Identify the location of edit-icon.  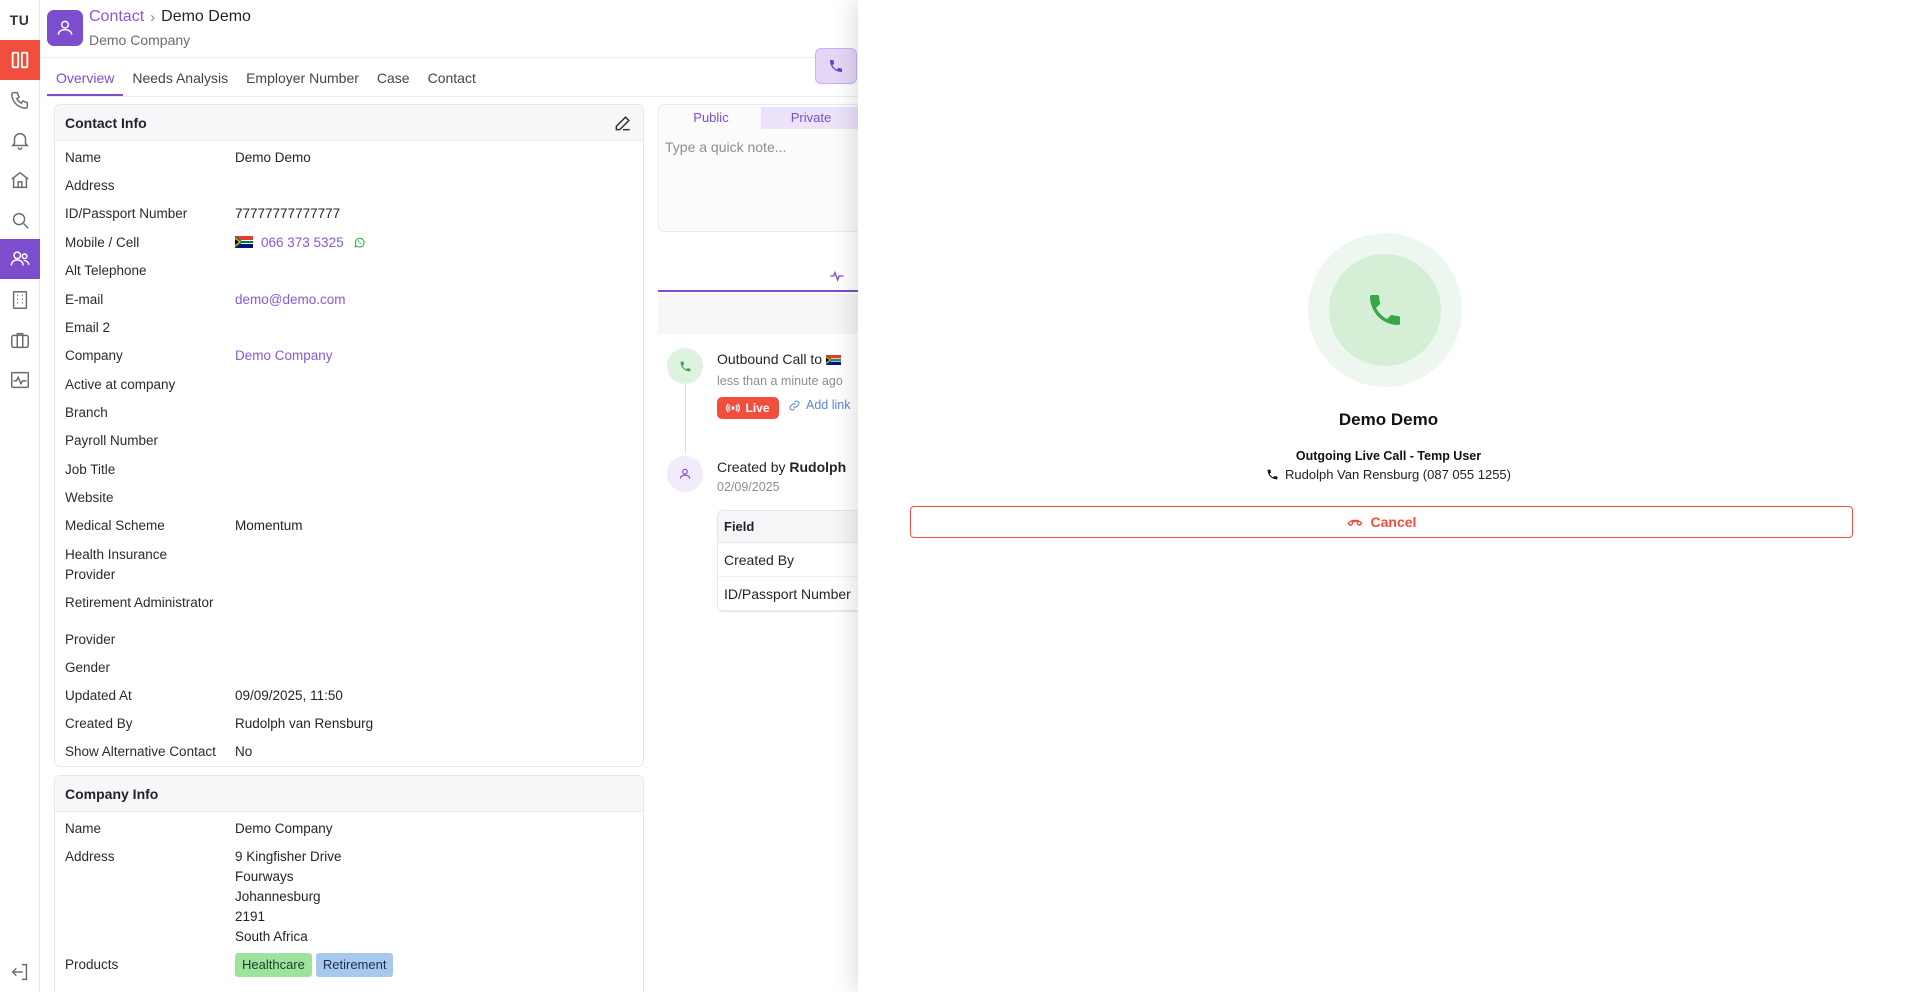
(623, 123).